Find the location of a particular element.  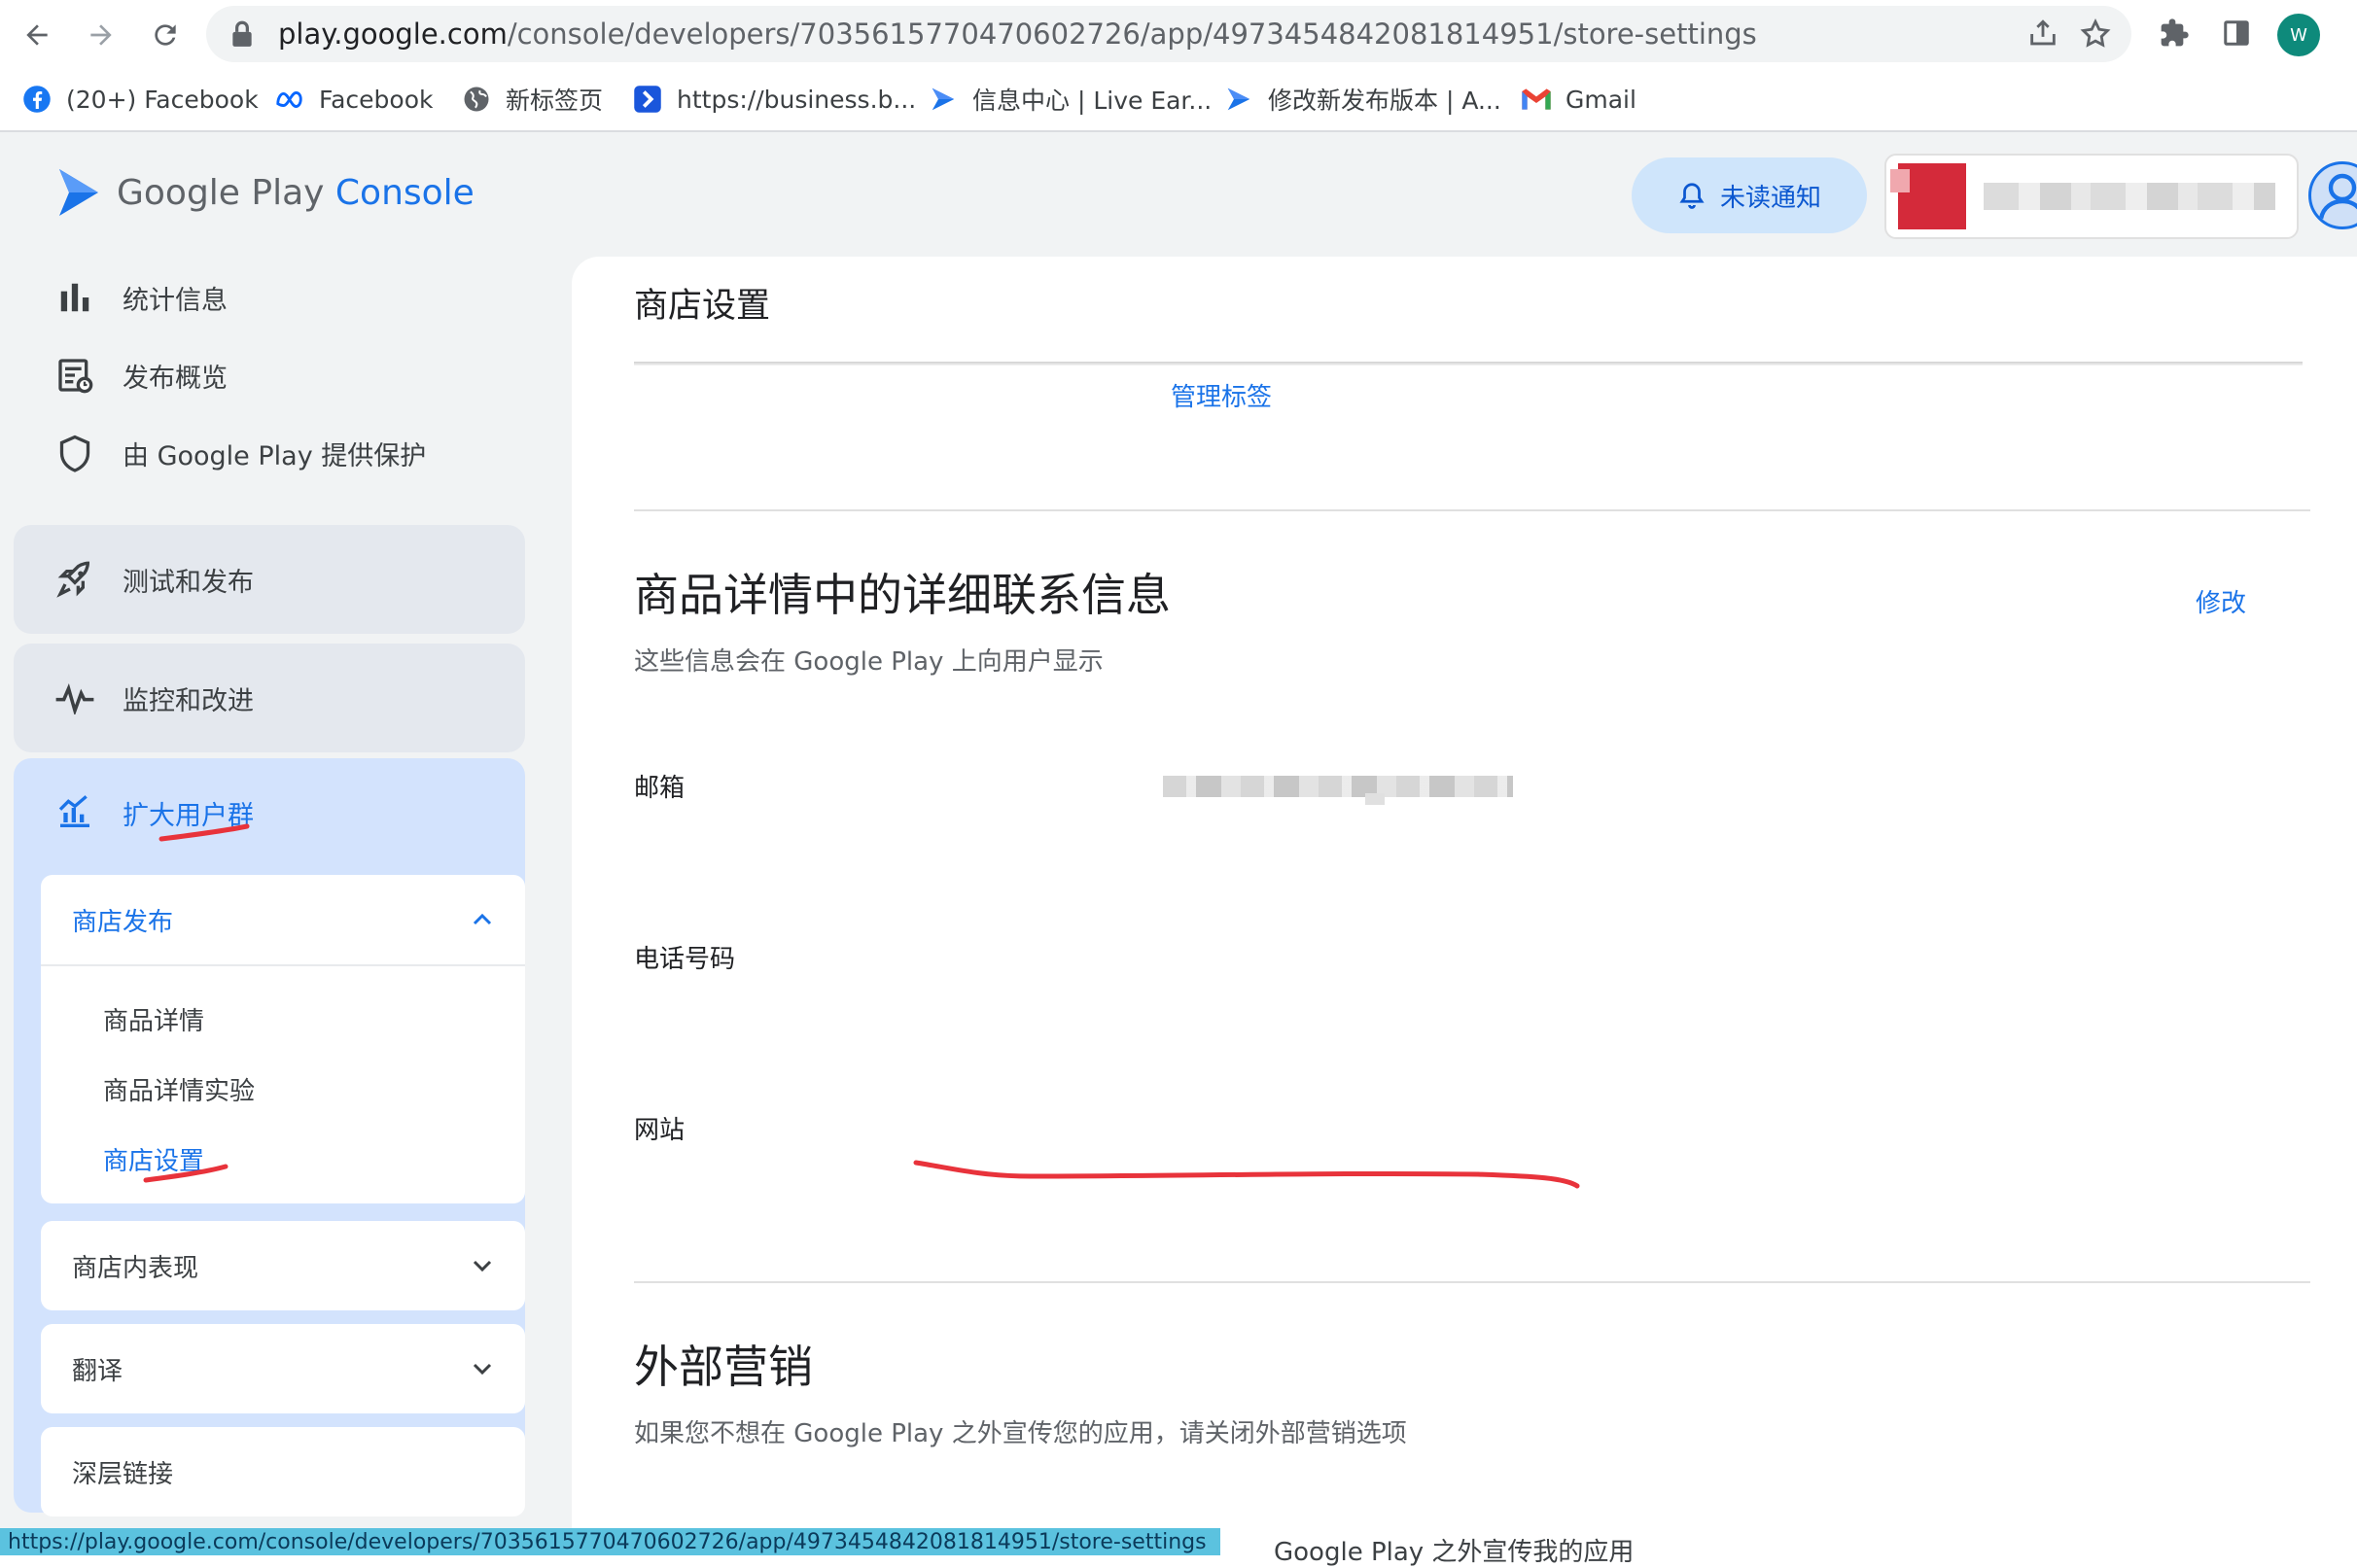

nav-label: 发布概览 is located at coordinates (175, 378).